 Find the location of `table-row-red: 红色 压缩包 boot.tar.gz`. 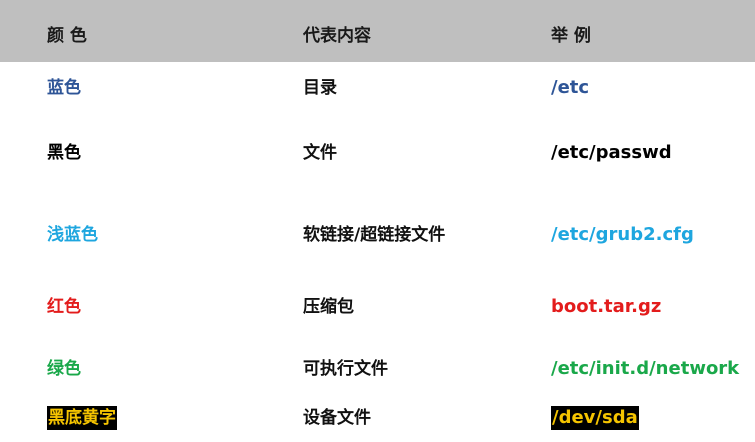

table-row-red: 红色 压缩包 boot.tar.gz is located at coordinates (377, 310).